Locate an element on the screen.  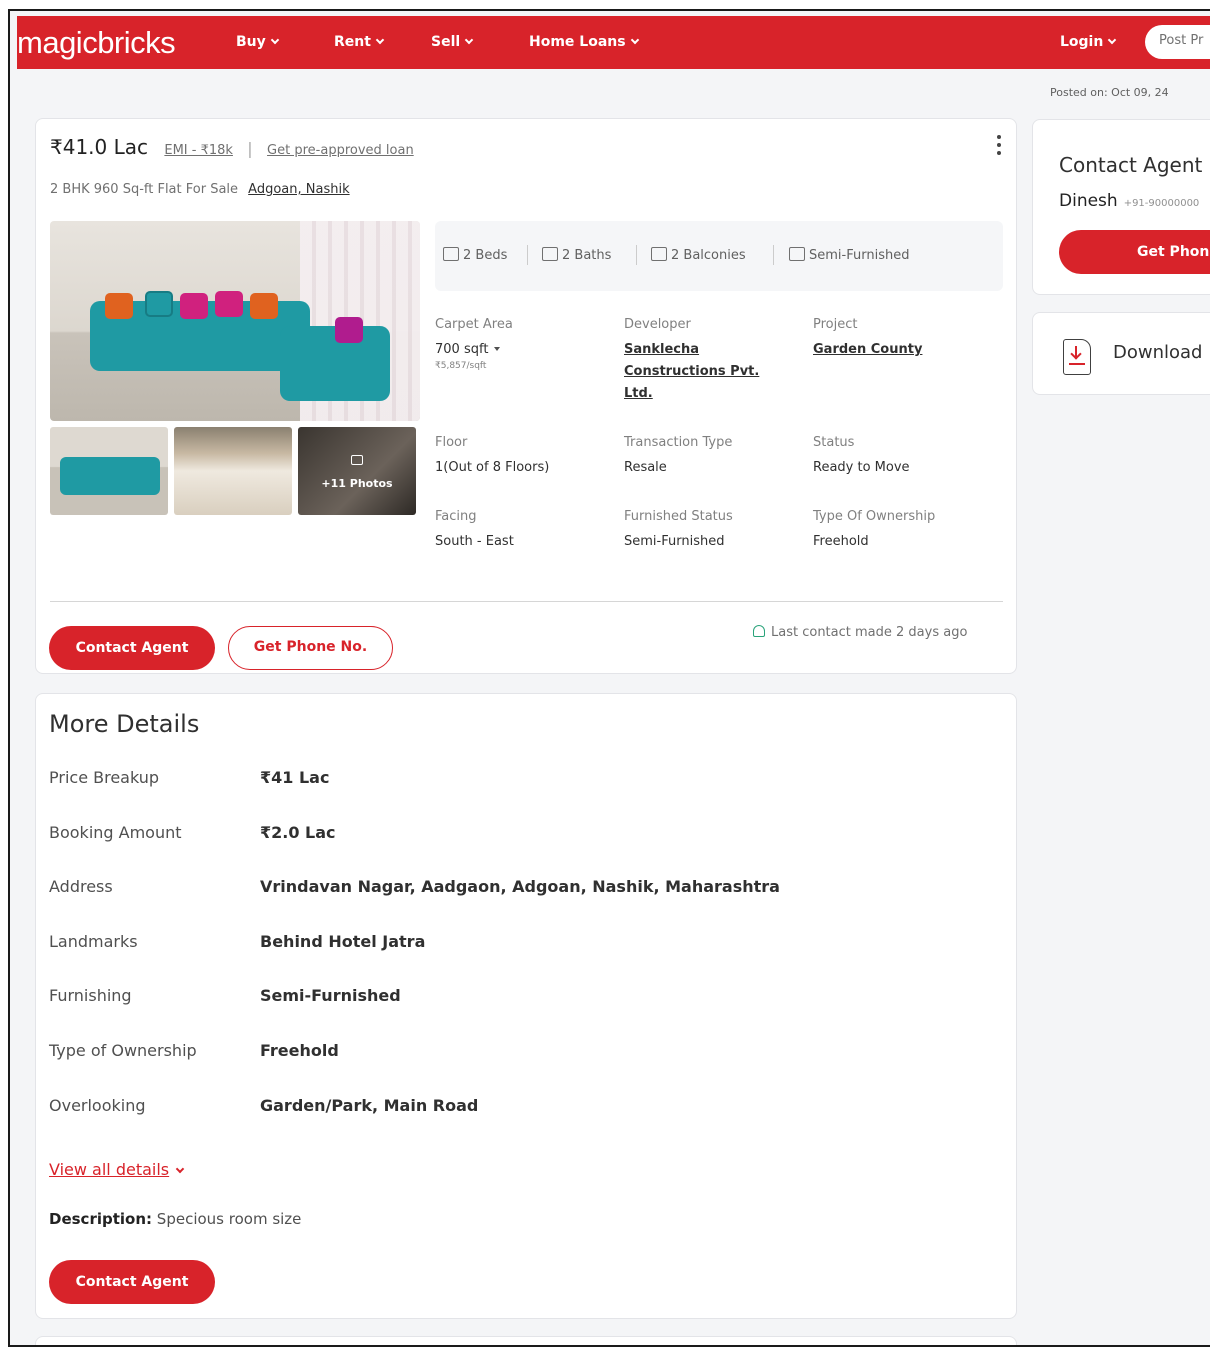
download-panel: Download is located at coordinates (1121, 353).